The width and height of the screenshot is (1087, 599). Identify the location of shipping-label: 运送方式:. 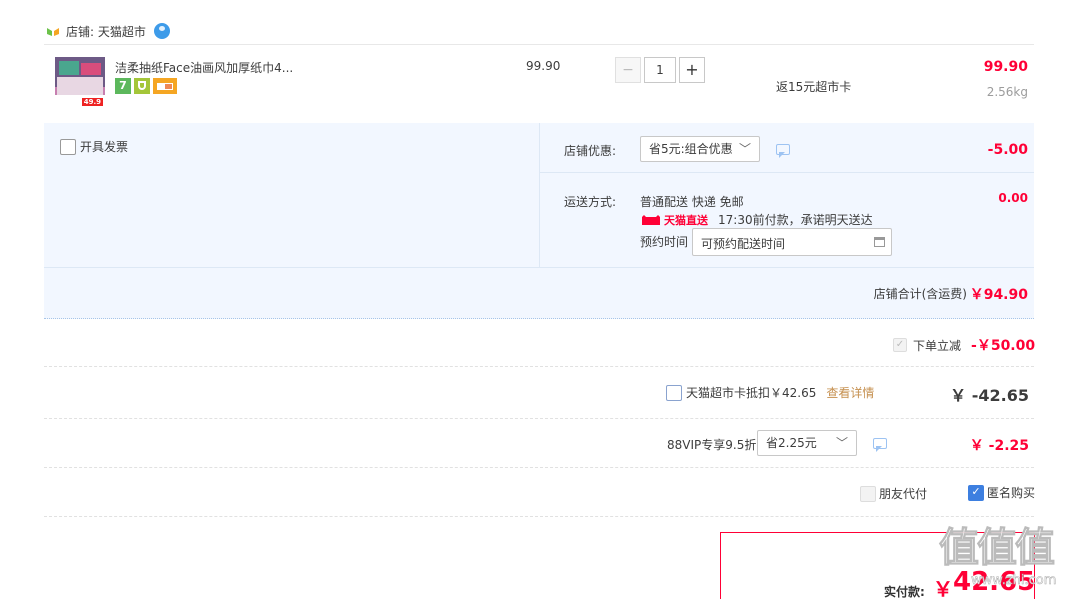
(590, 202).